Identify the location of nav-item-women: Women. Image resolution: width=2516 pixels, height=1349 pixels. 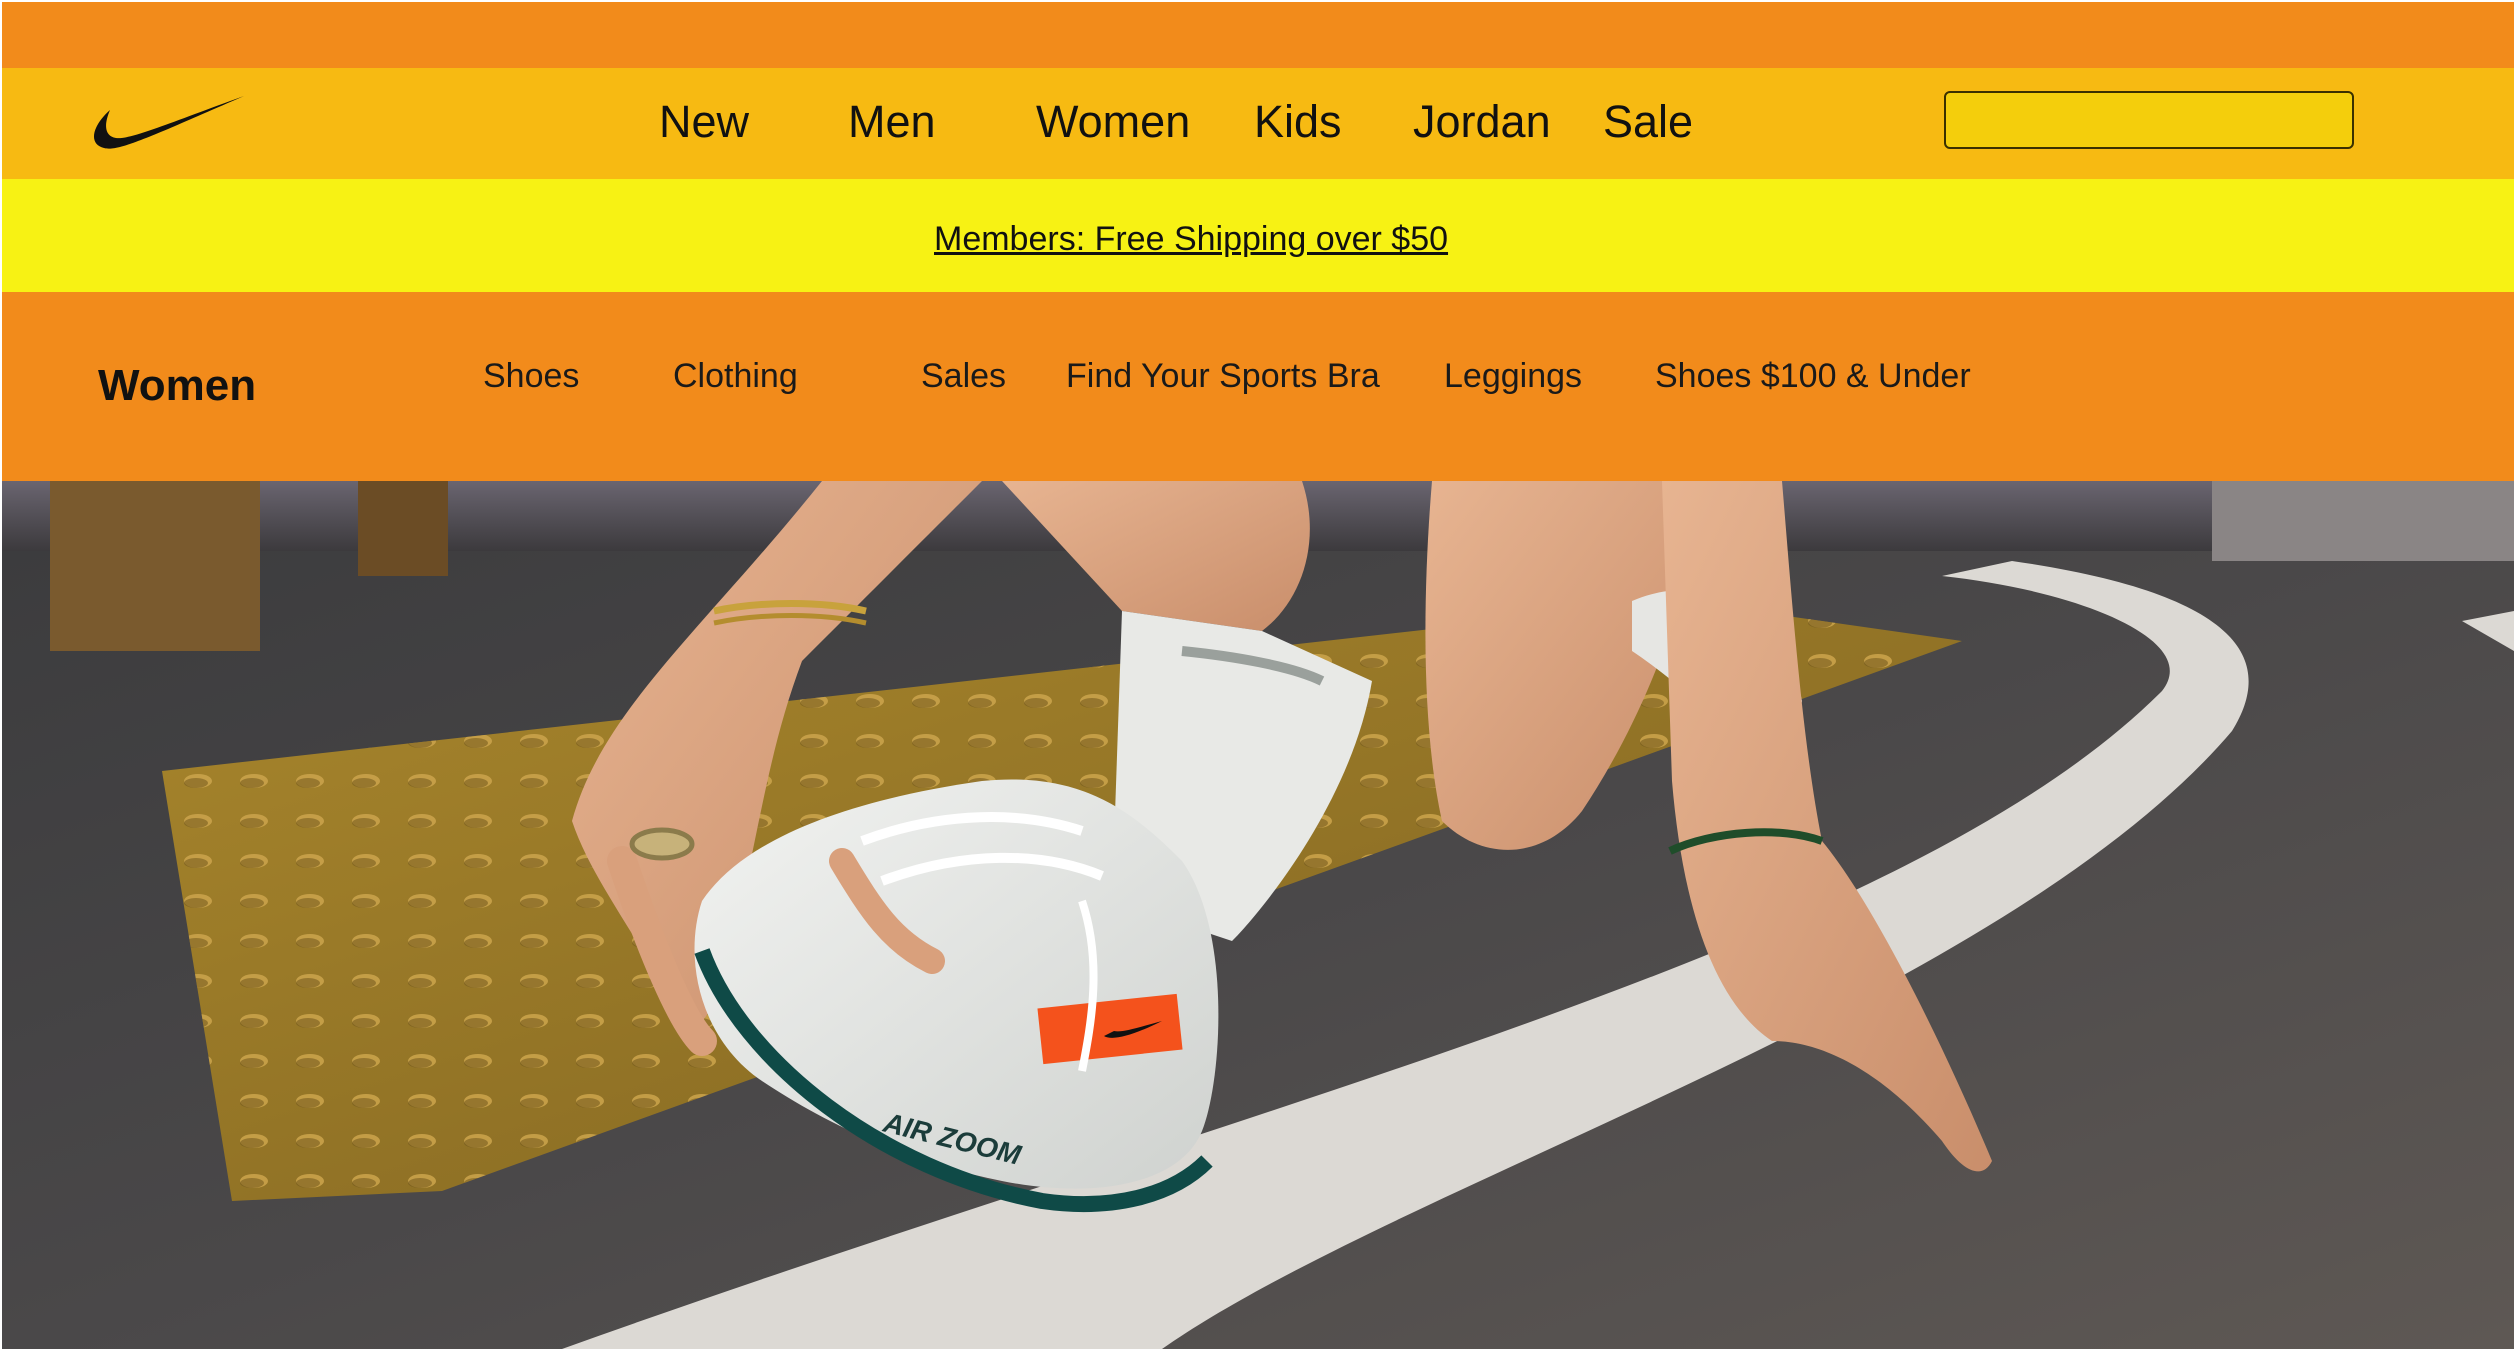
(1113, 122).